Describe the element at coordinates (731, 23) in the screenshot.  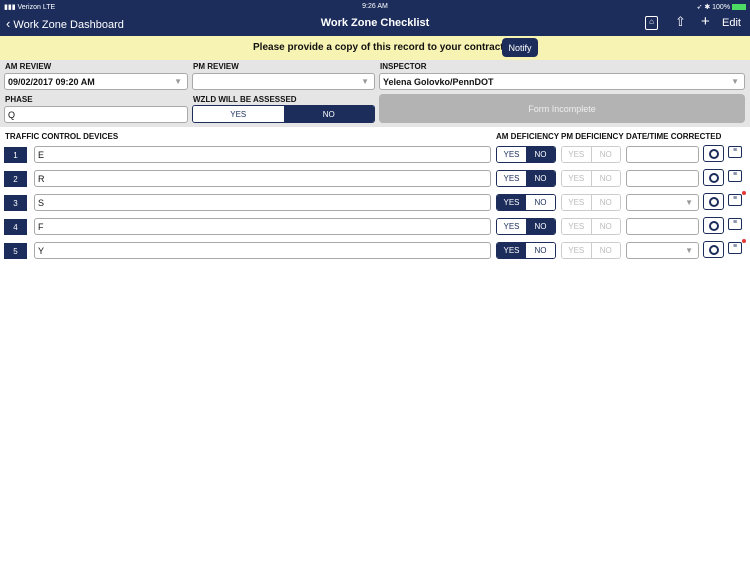
I see `edit-button: Edit` at that location.